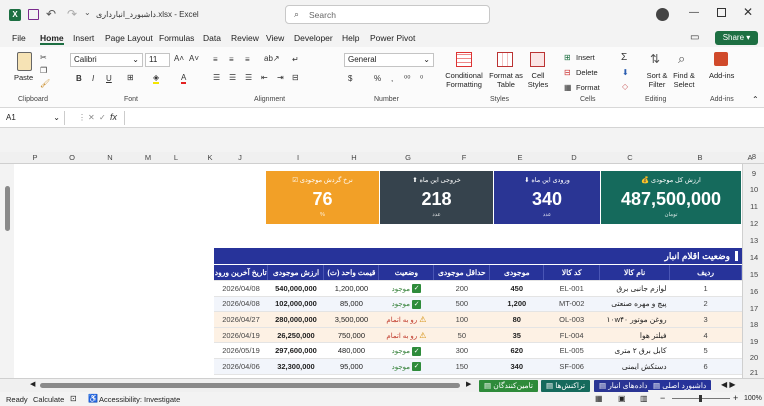 This screenshot has height=406, width=764. I want to click on align-top-icon: ≡, so click(215, 59).